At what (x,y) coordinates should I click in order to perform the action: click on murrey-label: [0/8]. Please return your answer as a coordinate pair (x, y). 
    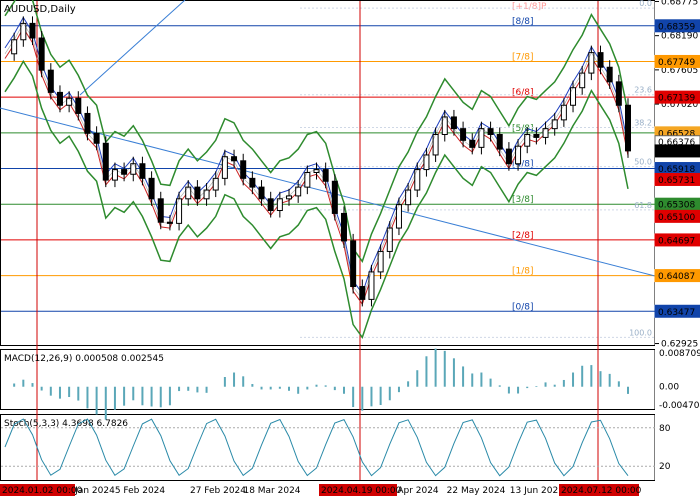
    Looking at the image, I should click on (523, 307).